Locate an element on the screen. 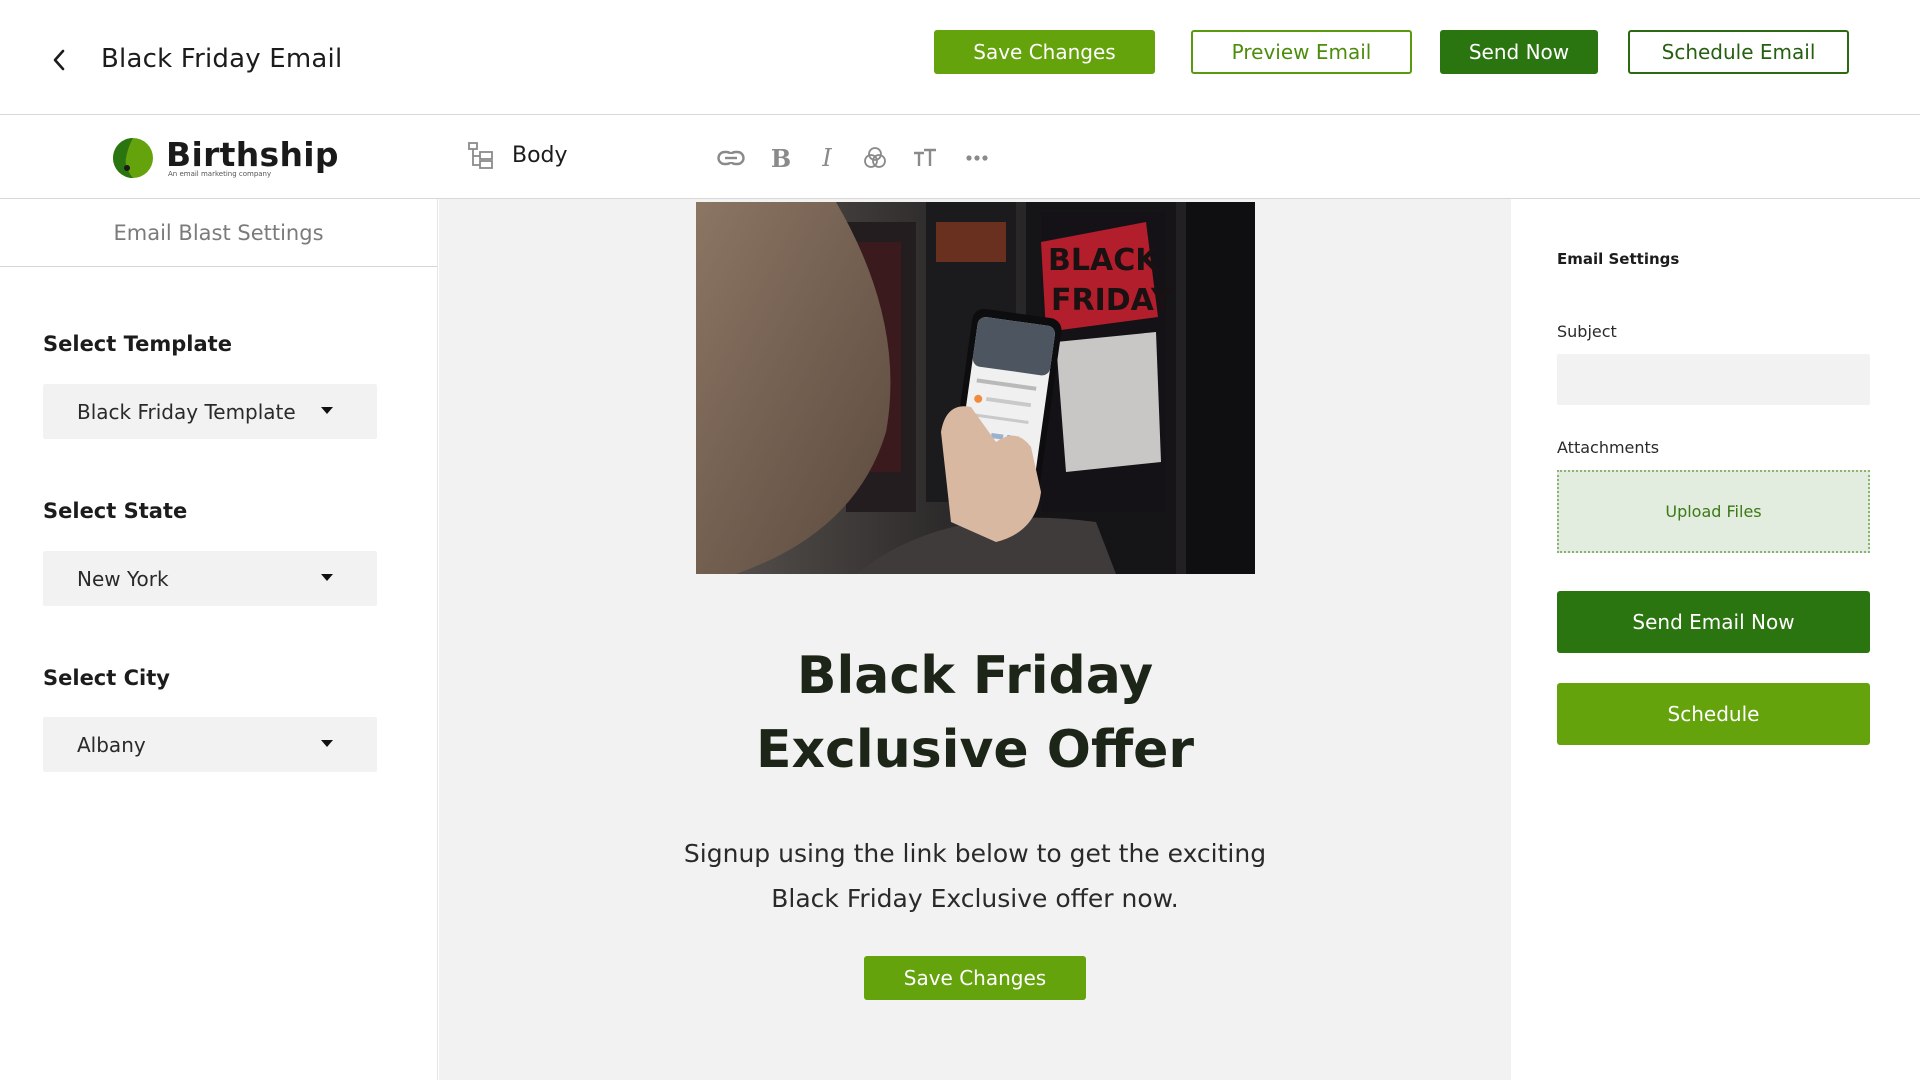 Image resolution: width=1920 pixels, height=1080 pixels. page-title: Black Friday Email is located at coordinates (222, 59).